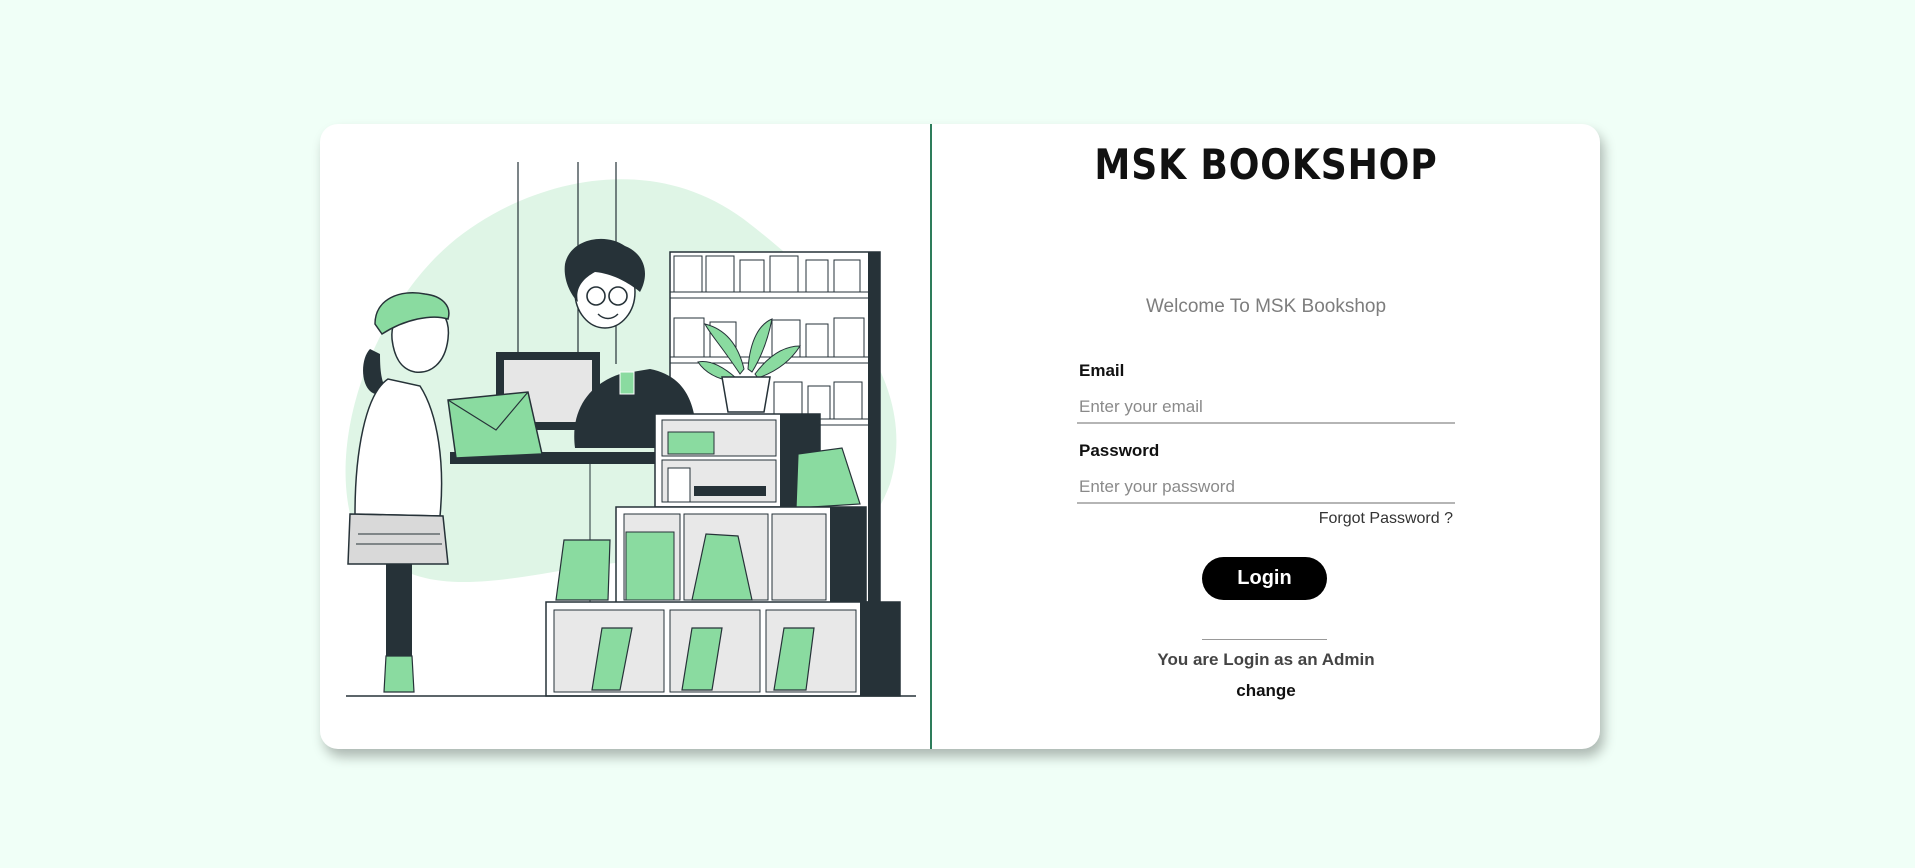 Image resolution: width=1915 pixels, height=868 pixels. What do you see at coordinates (1266, 488) in the screenshot?
I see `password-field` at bounding box center [1266, 488].